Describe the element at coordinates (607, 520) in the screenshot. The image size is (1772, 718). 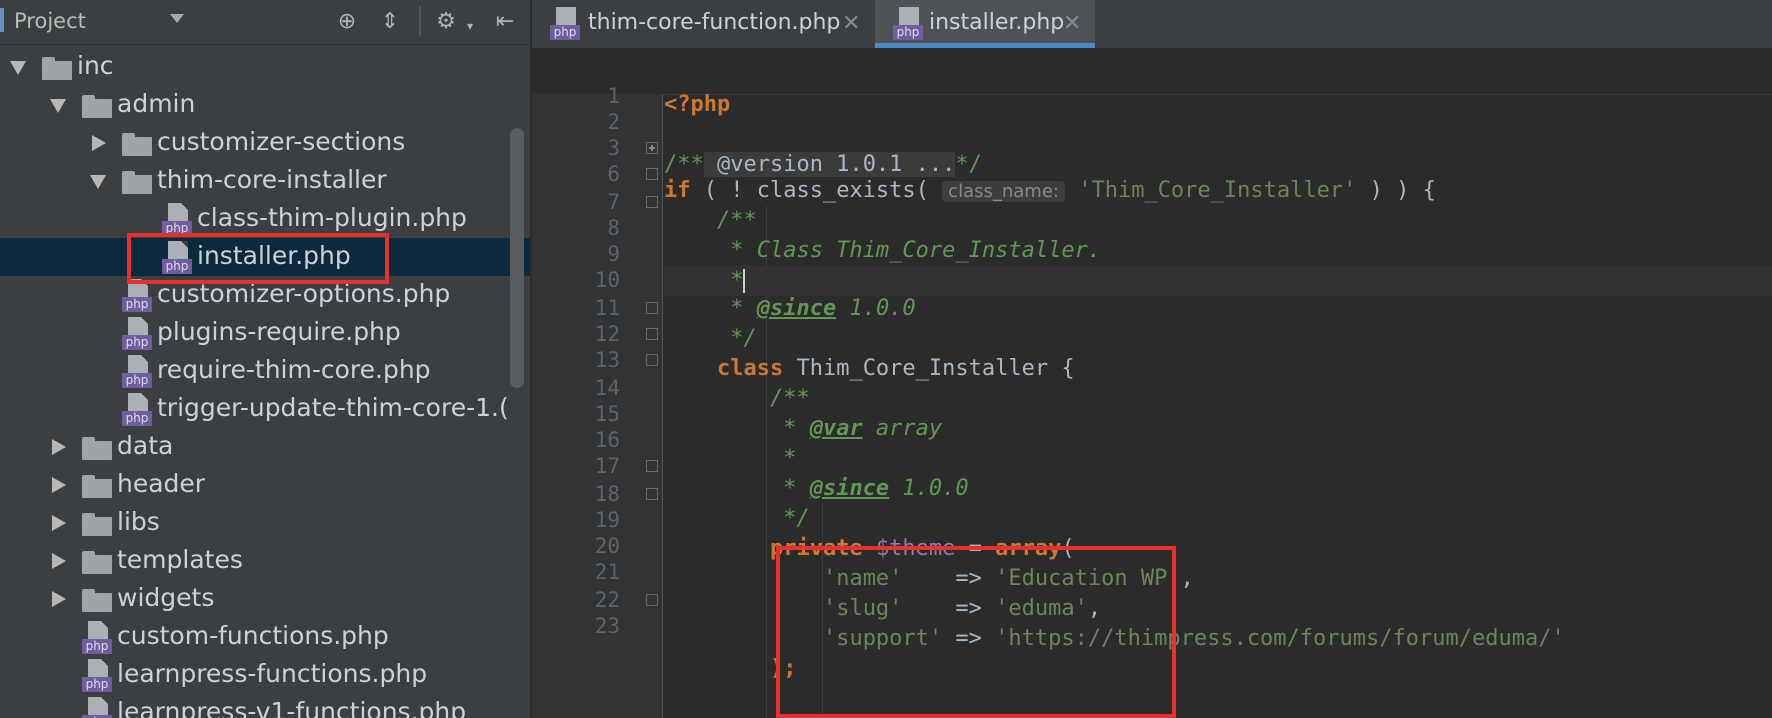
I see `line-number: 19` at that location.